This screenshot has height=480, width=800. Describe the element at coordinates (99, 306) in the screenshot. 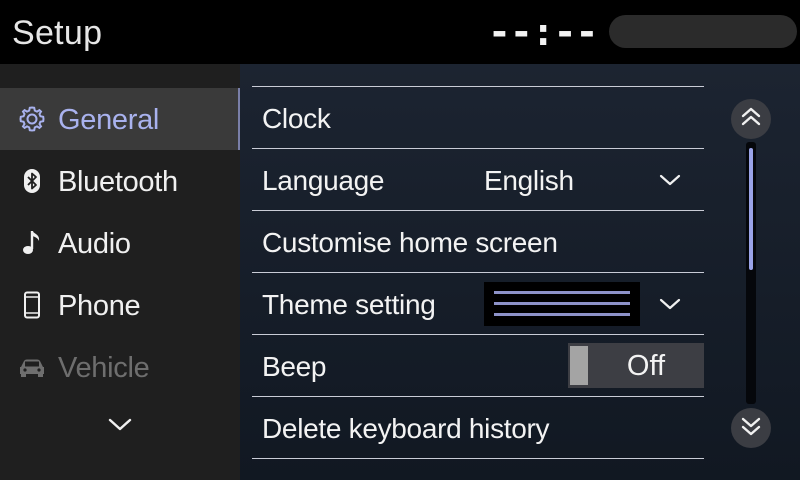

I see `sidebar-item-label: Phone` at that location.